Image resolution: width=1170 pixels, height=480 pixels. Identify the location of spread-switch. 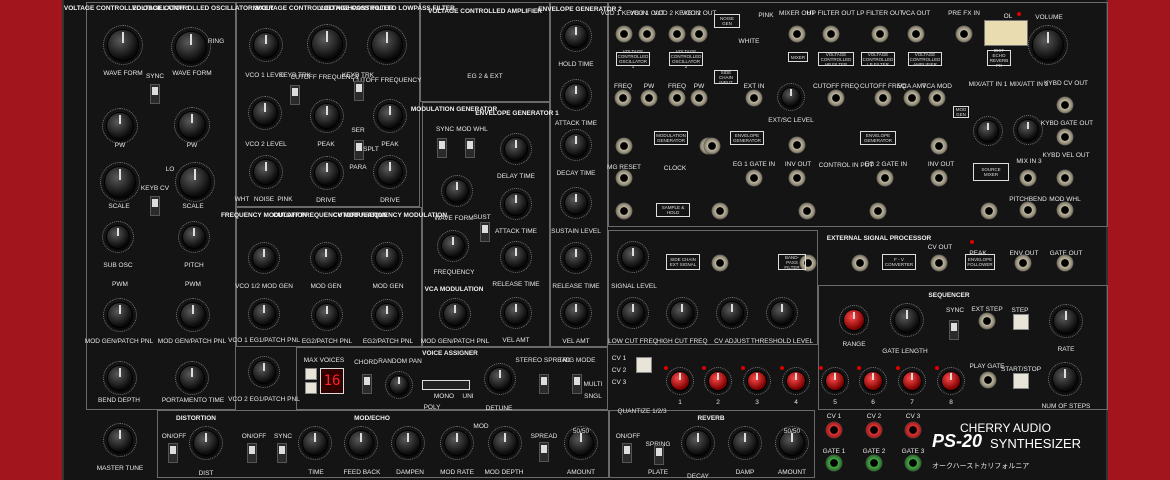
(544, 452).